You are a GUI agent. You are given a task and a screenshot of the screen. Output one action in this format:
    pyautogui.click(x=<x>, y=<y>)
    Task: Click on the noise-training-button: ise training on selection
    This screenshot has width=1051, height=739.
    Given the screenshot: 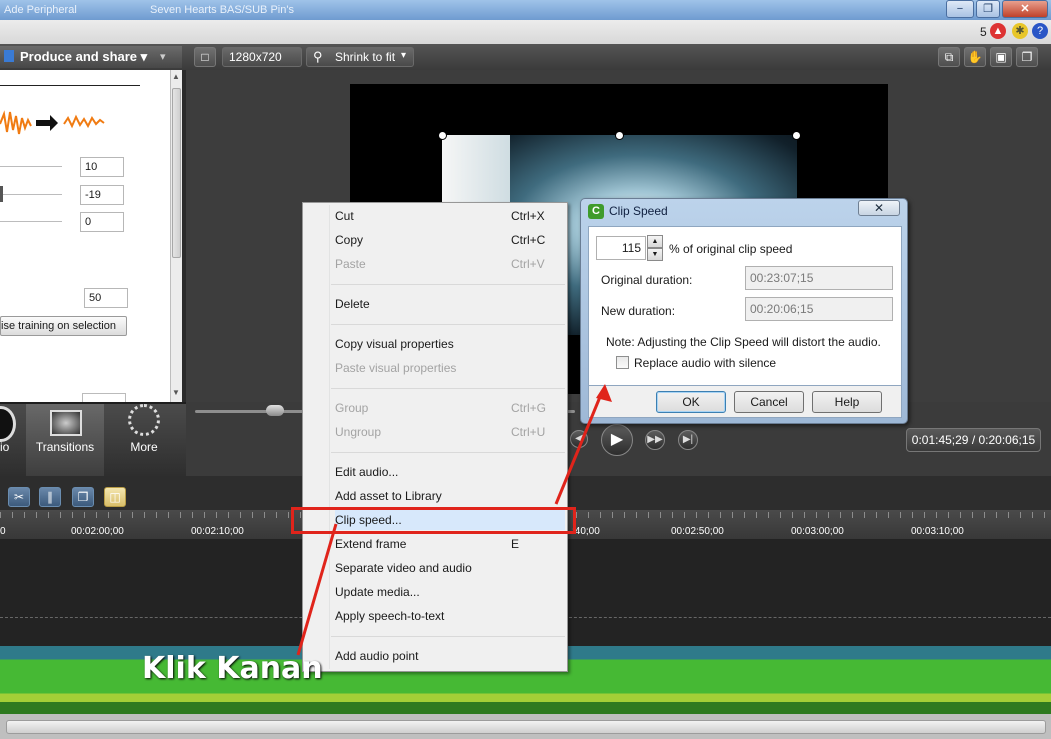 What is the action you would take?
    pyautogui.click(x=63, y=326)
    